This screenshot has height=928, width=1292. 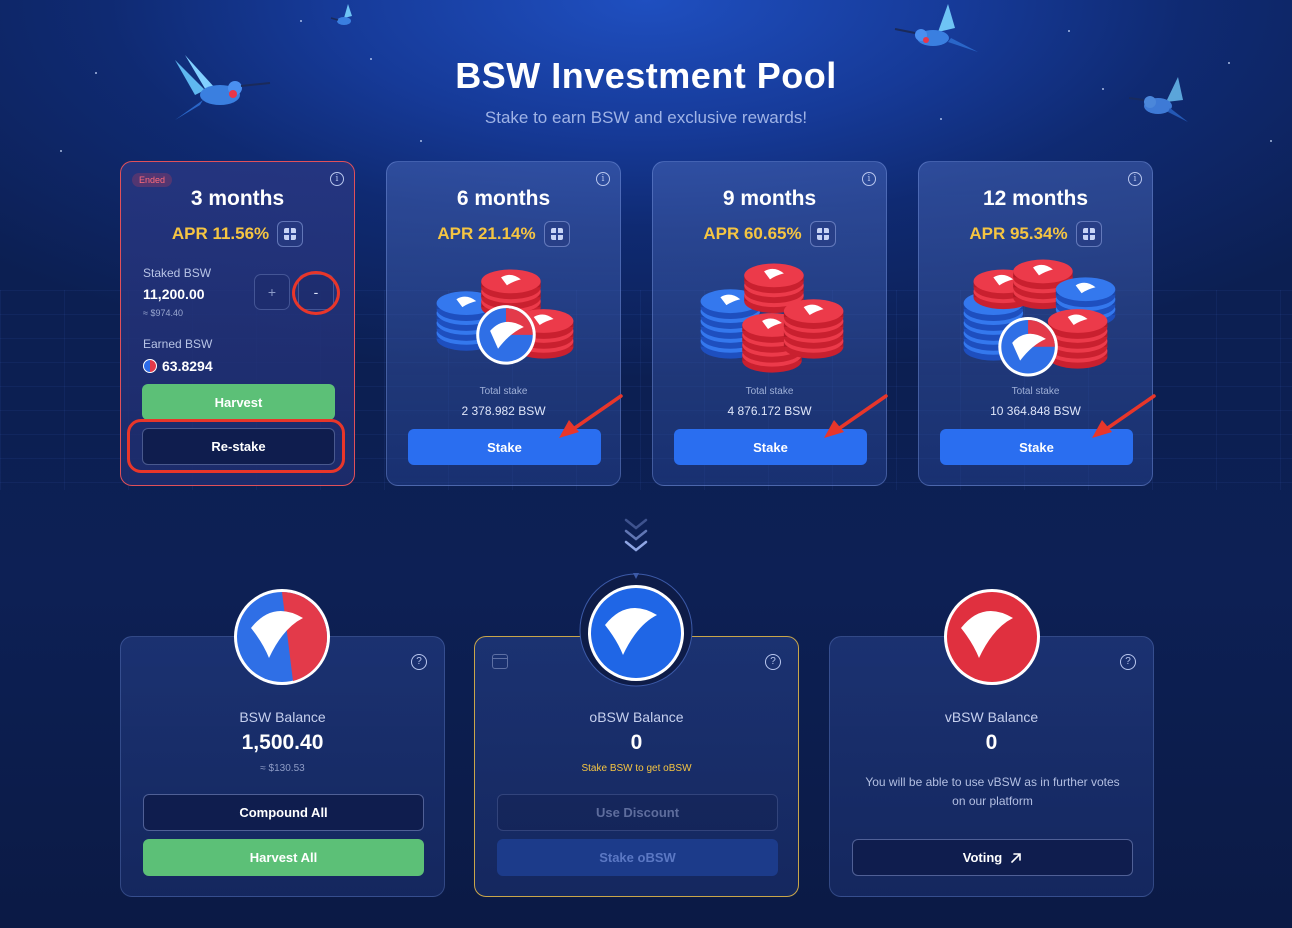 What do you see at coordinates (282, 717) in the screenshot?
I see `balance-label: BSW Balance` at bounding box center [282, 717].